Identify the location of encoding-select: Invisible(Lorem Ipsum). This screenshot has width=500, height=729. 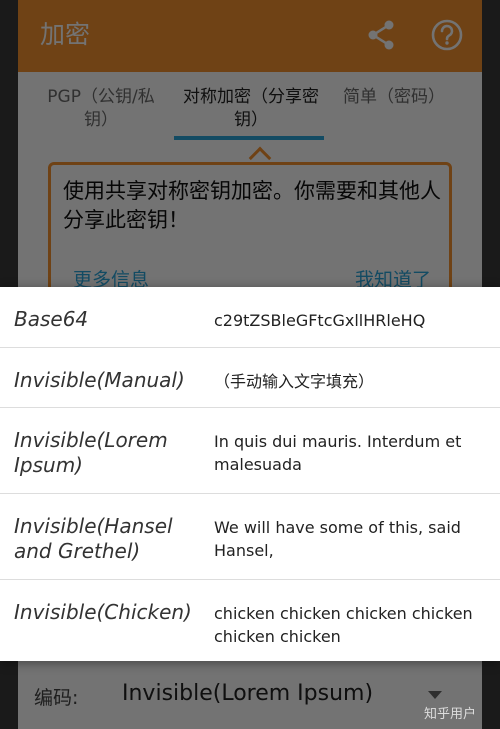
(247, 693).